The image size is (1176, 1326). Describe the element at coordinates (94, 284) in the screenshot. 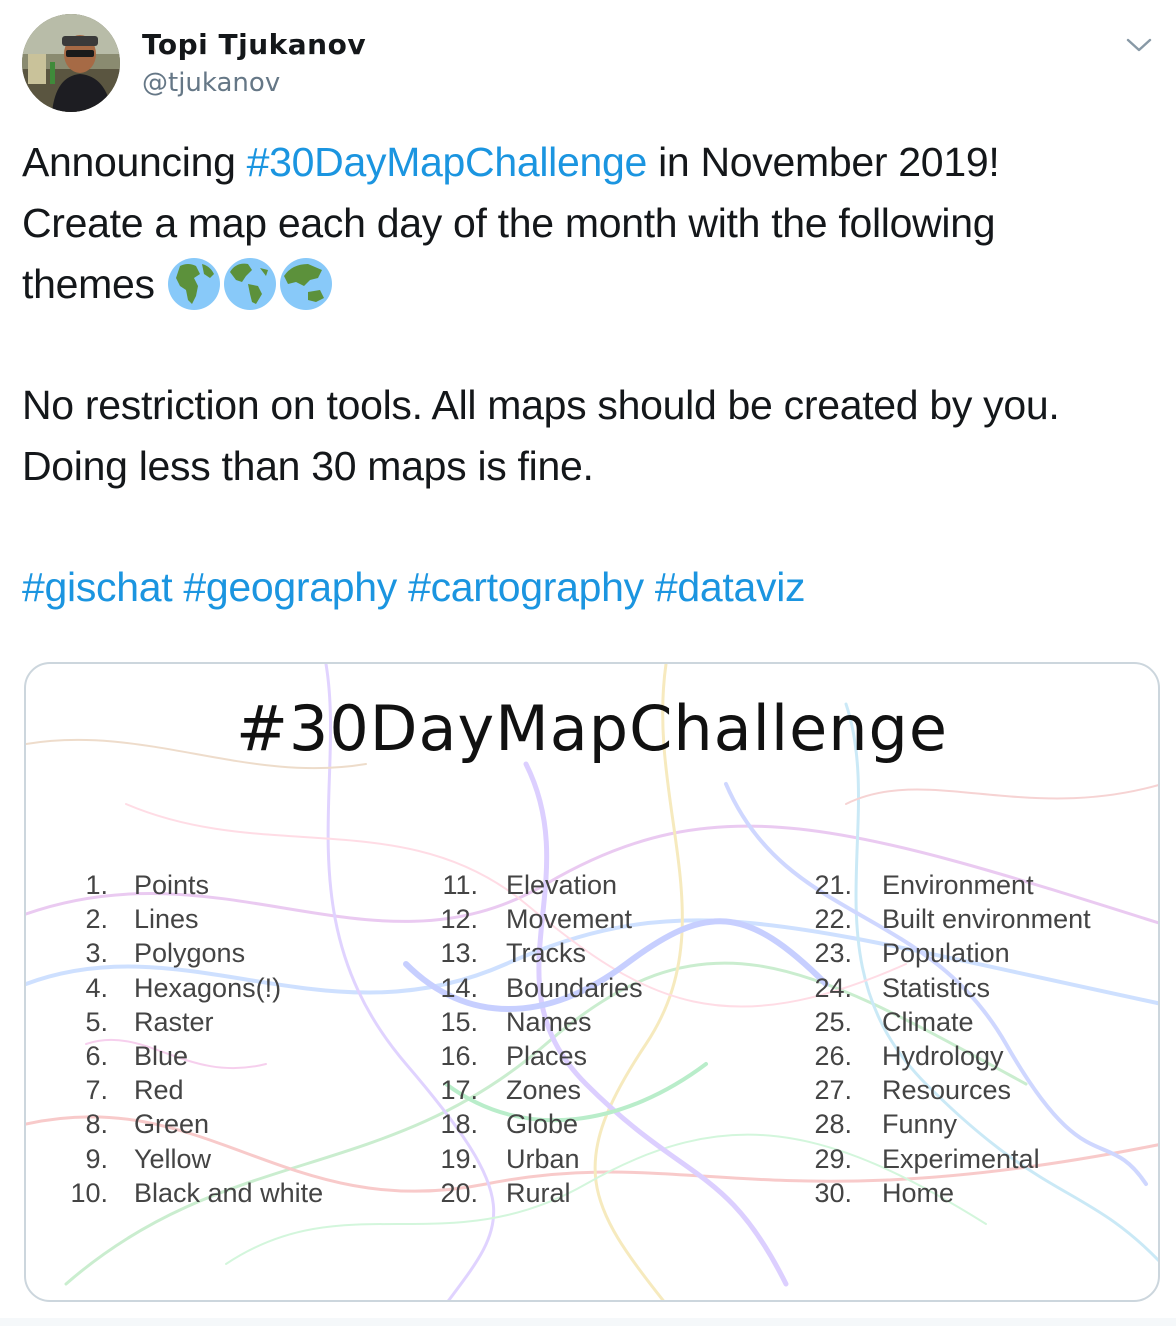

I see `tweet-text-segment: themes` at that location.